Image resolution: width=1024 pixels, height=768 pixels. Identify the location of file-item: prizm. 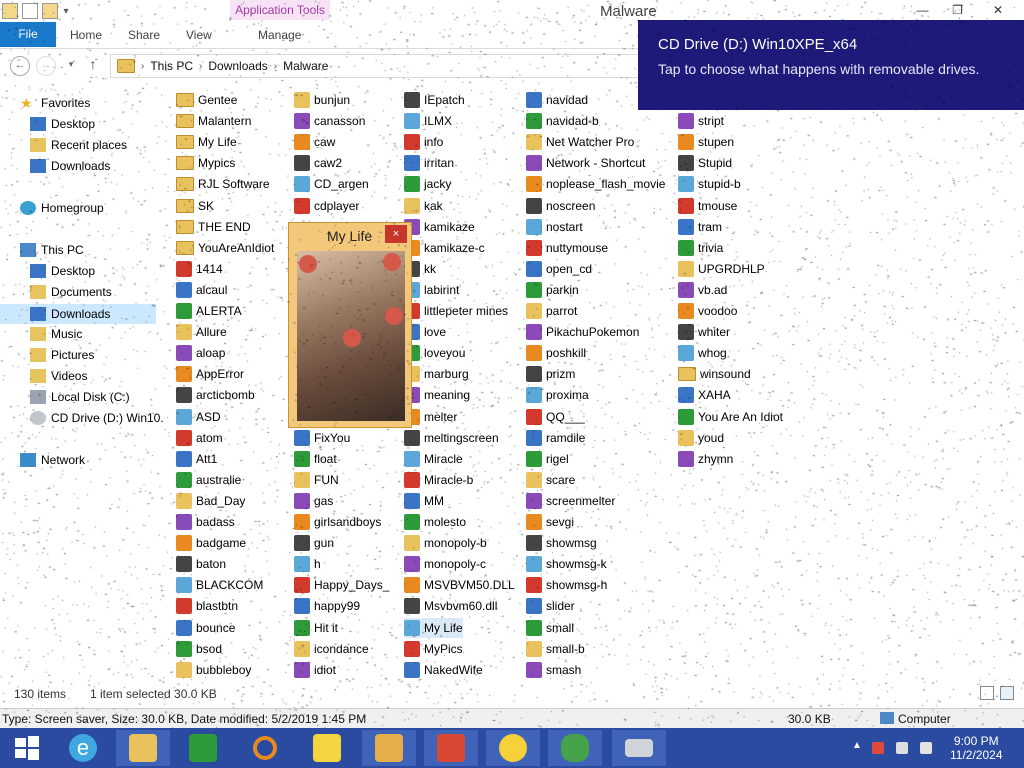
(550, 374).